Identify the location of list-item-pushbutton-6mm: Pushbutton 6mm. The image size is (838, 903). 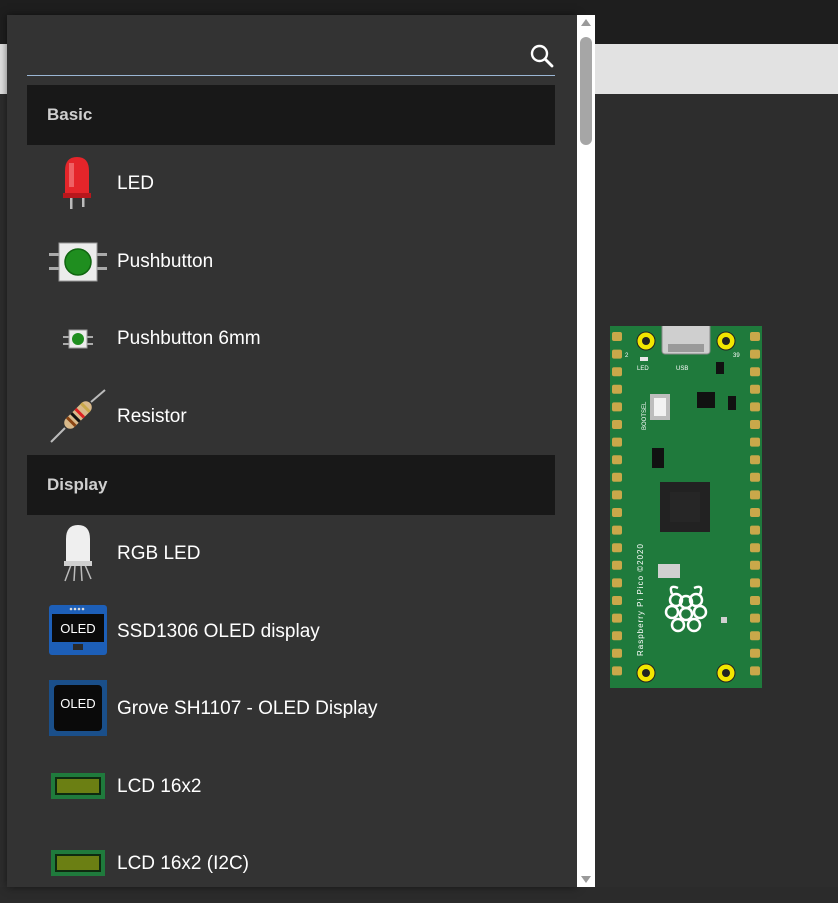
(291, 339).